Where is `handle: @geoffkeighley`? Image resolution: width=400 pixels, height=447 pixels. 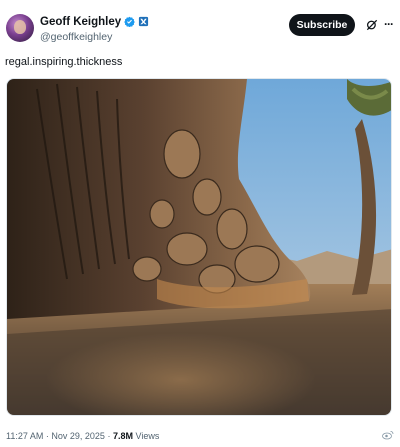
handle: @geoffkeighley is located at coordinates (94, 37).